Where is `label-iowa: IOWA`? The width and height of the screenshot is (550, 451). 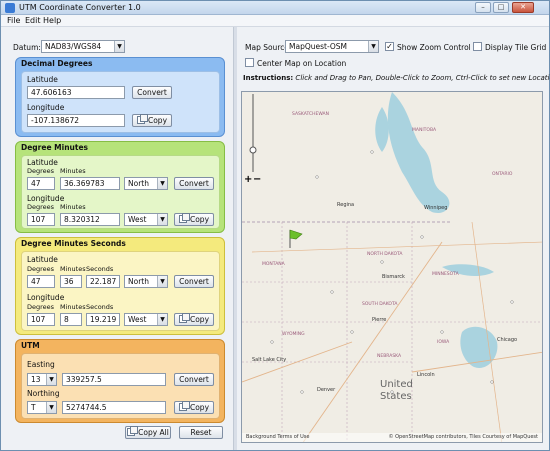 label-iowa: IOWA is located at coordinates (443, 342).